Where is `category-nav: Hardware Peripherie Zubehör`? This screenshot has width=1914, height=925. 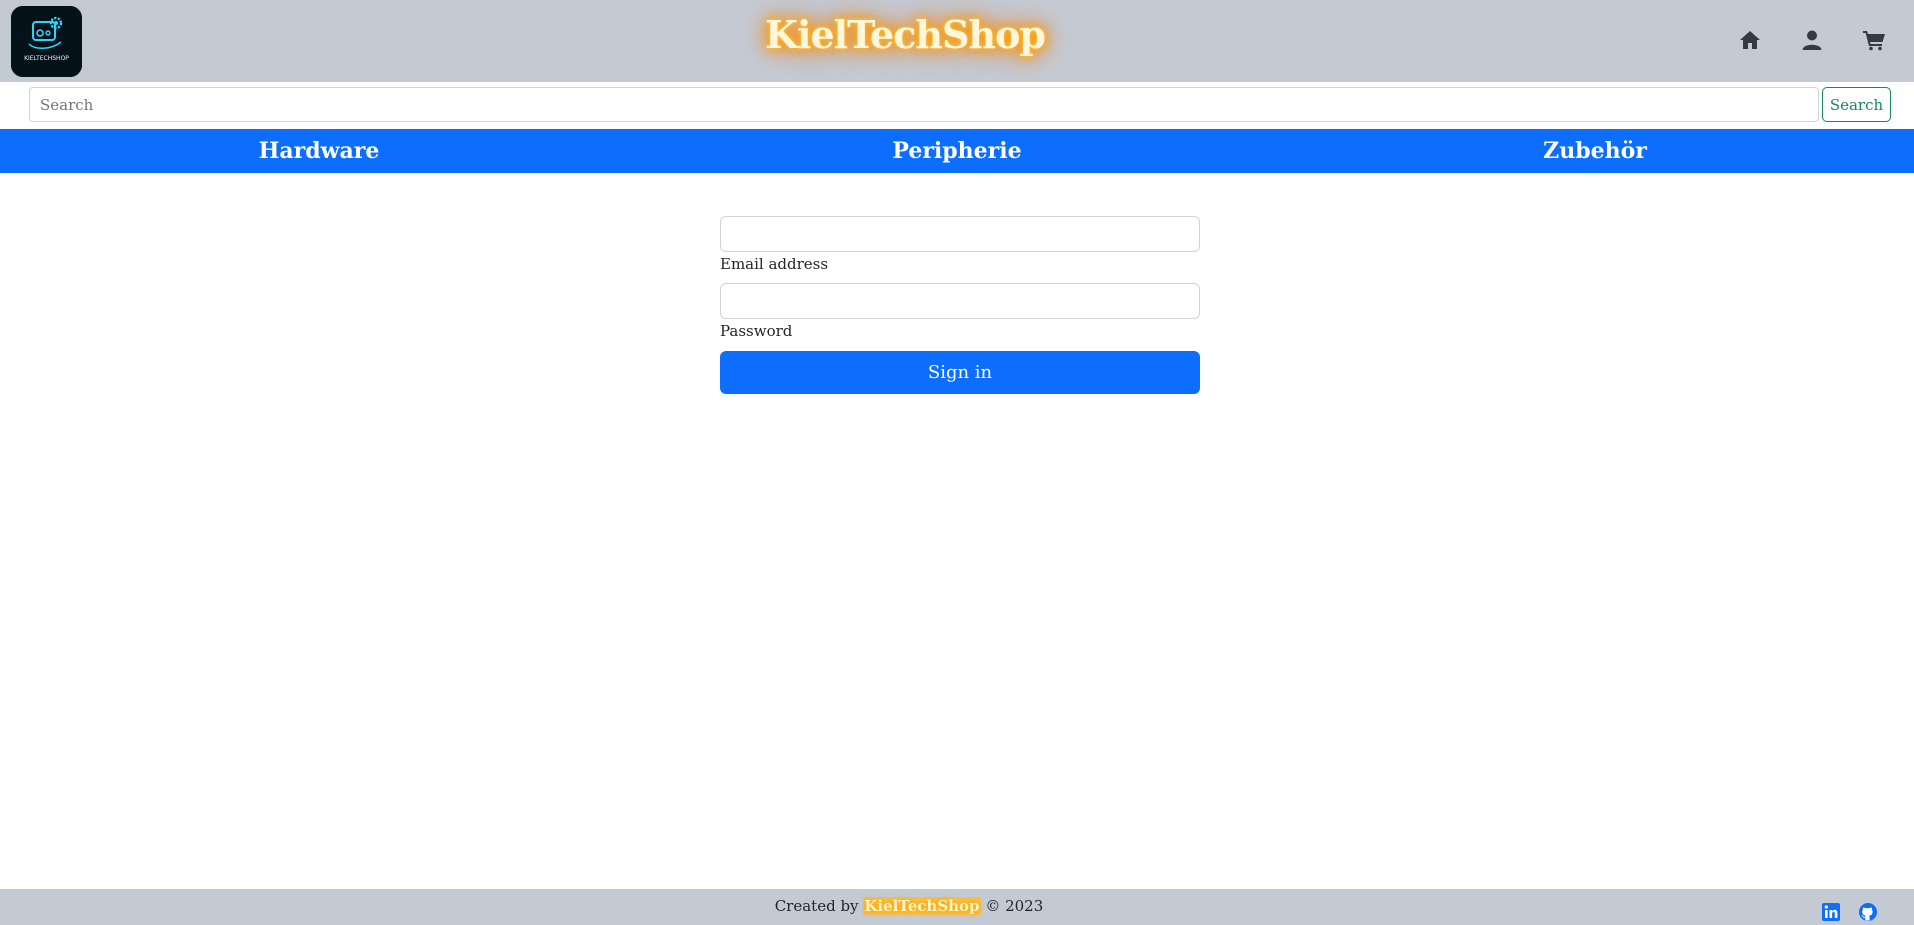 category-nav: Hardware Peripherie Zubehör is located at coordinates (957, 151).